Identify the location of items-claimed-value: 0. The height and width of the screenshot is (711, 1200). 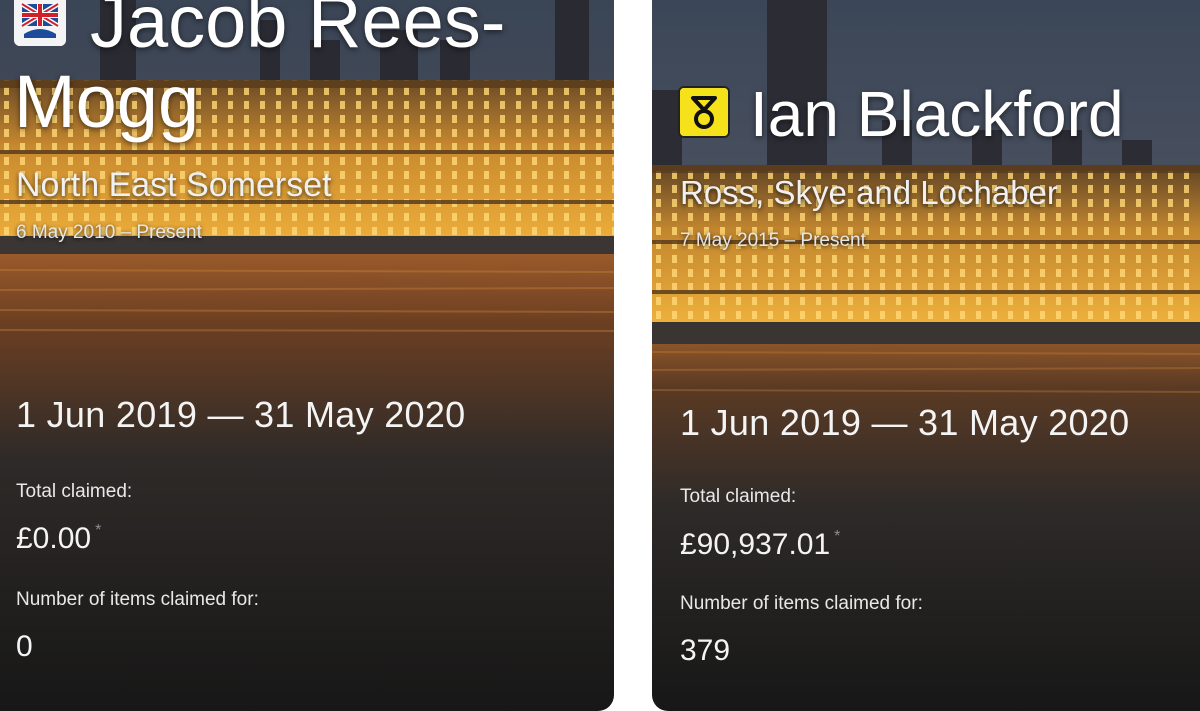
(24, 646).